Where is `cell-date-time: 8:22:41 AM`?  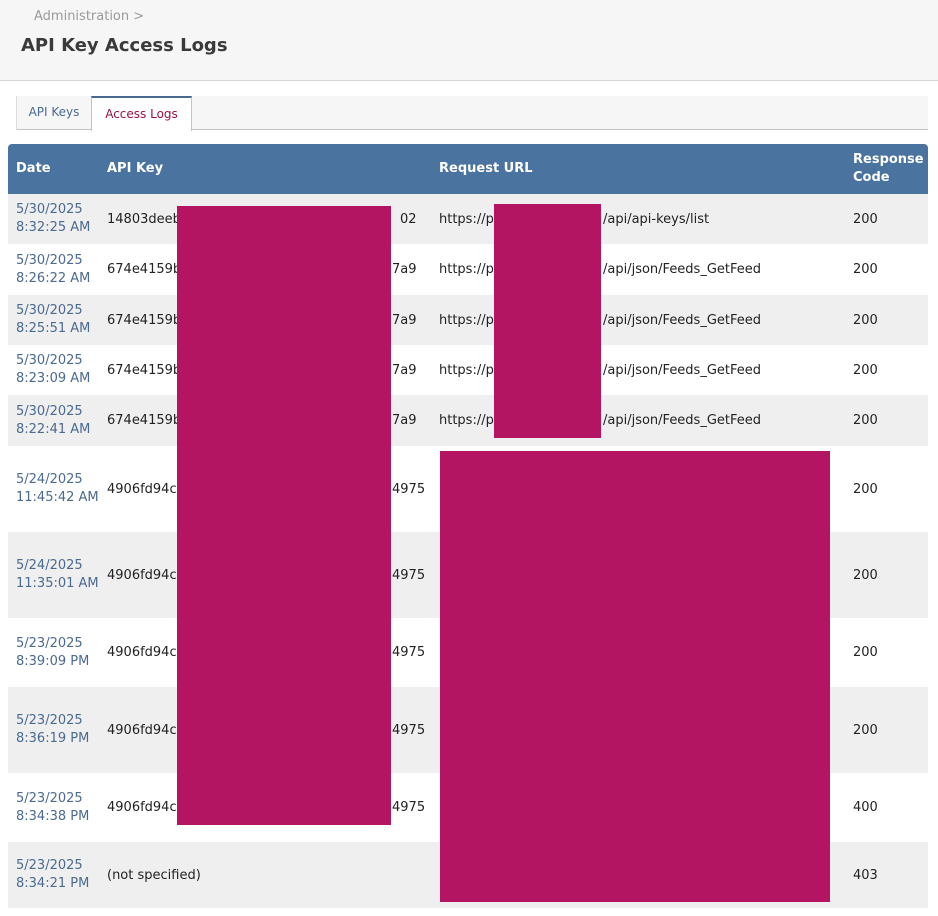 cell-date-time: 8:22:41 AM is located at coordinates (53, 429).